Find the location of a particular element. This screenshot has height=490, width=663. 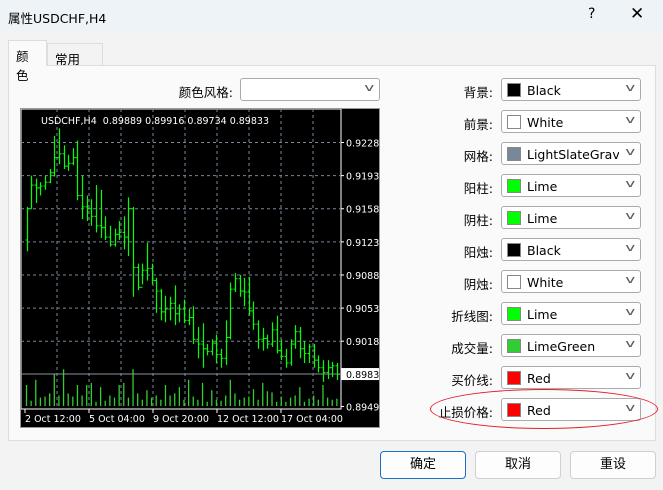

color-select: LimeGreen v is located at coordinates (571, 345).